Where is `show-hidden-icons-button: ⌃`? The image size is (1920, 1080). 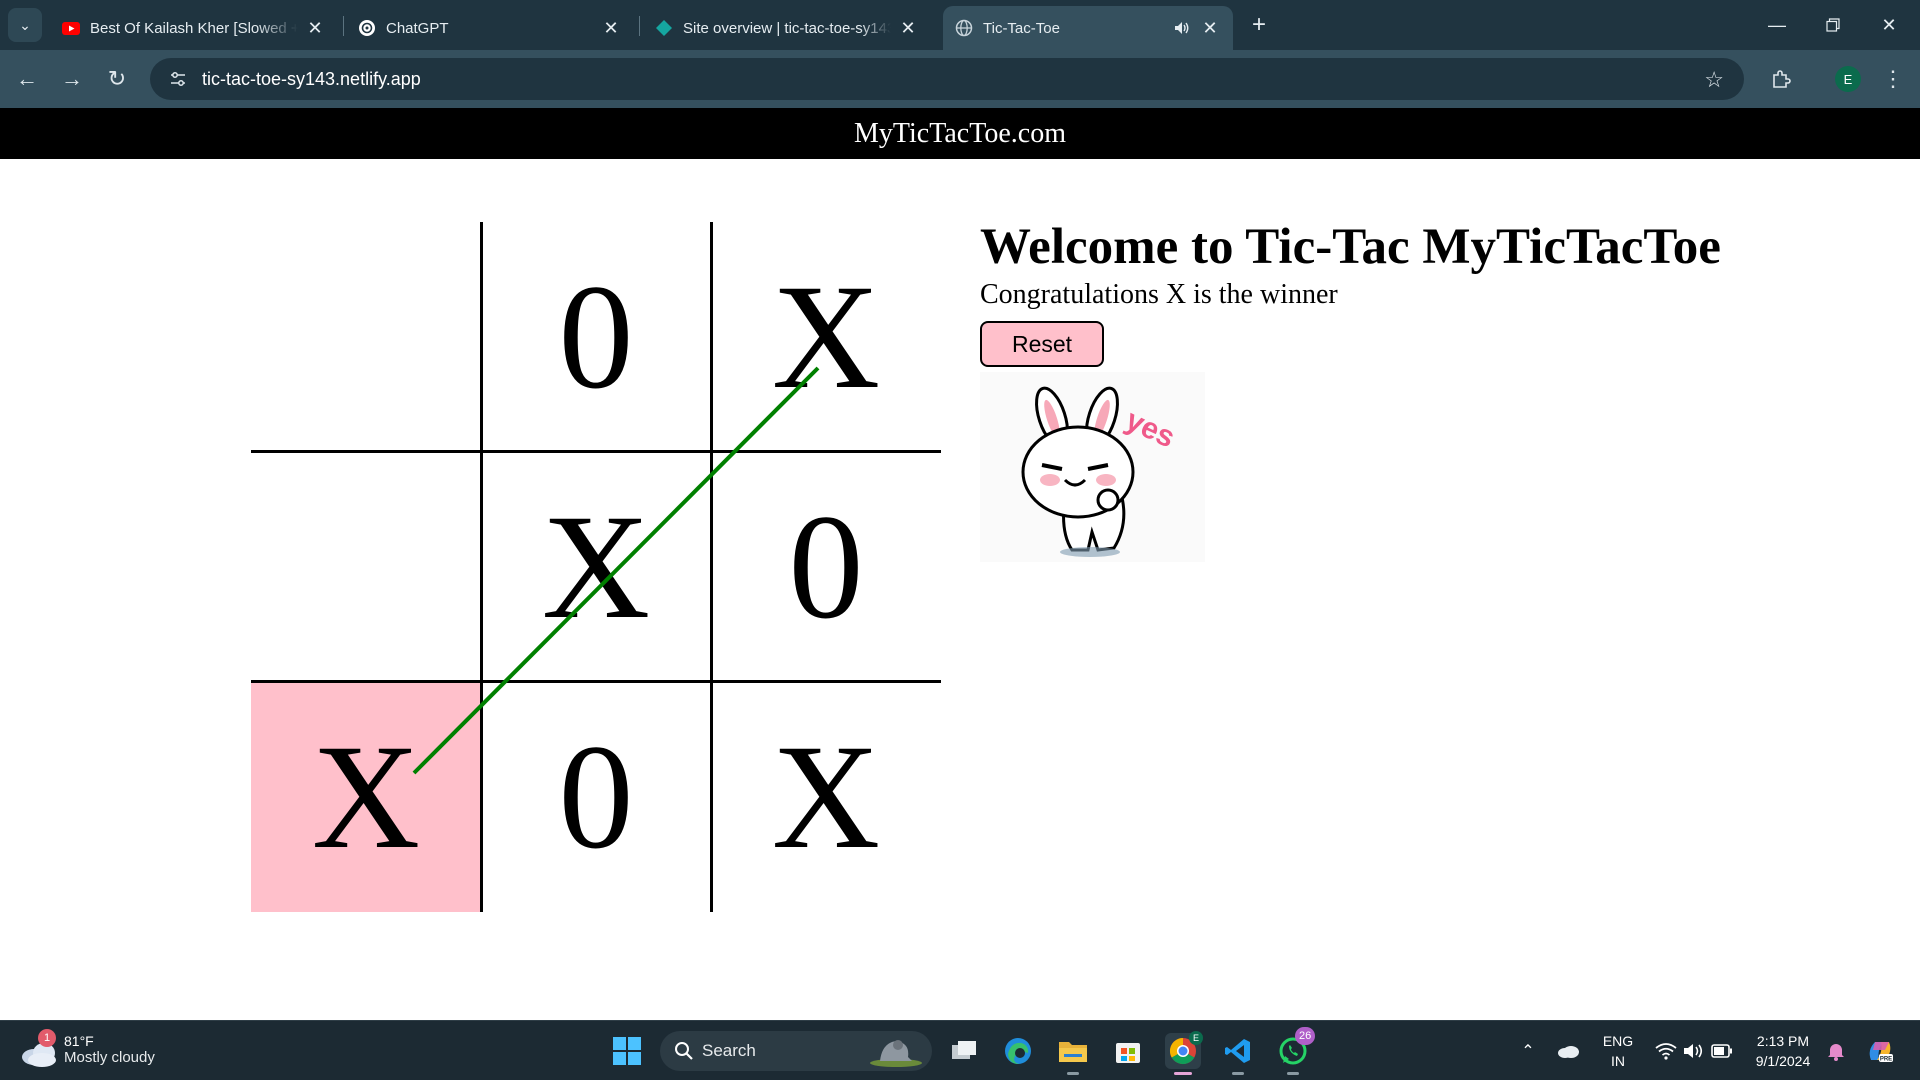 show-hidden-icons-button: ⌃ is located at coordinates (1528, 1051).